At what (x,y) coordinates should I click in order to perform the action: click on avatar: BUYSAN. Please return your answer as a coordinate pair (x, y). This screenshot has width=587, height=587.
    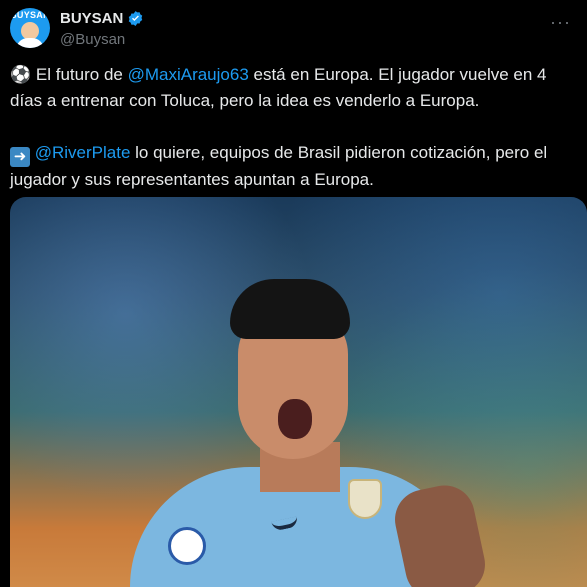
    Looking at the image, I should click on (30, 28).